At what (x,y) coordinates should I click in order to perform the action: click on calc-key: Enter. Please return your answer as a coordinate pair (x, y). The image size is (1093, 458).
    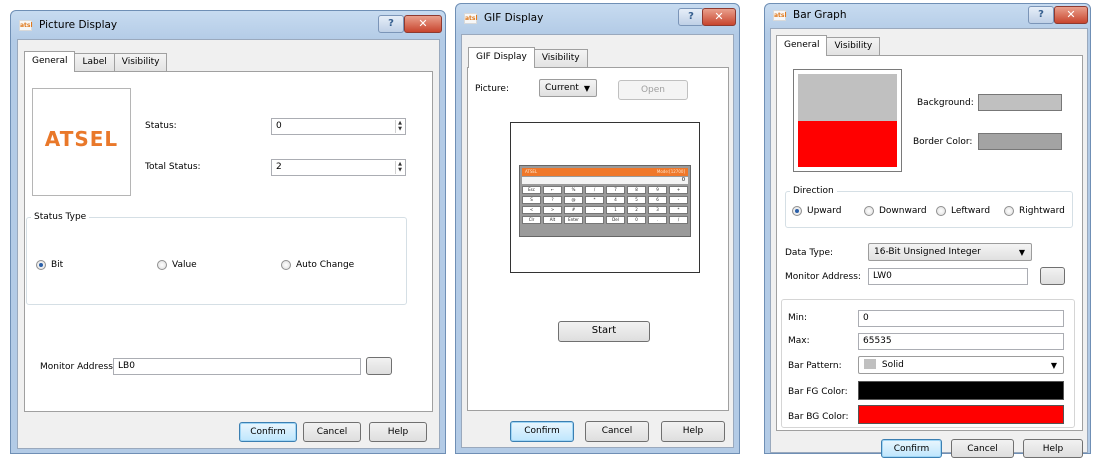
    Looking at the image, I should click on (573, 220).